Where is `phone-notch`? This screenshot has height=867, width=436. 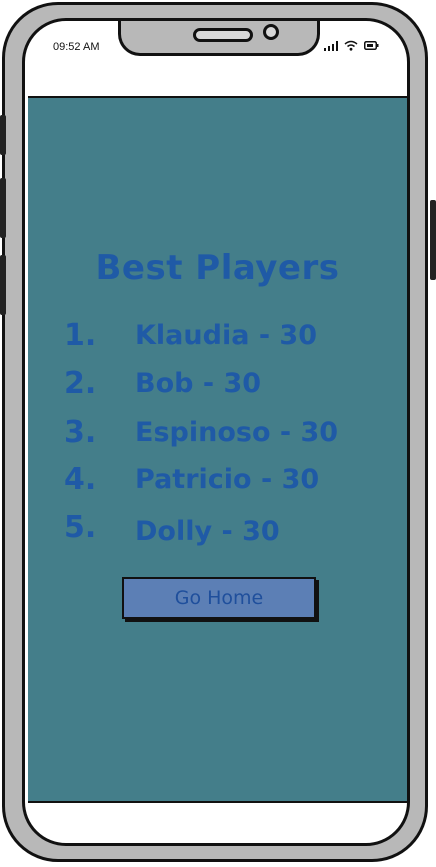 phone-notch is located at coordinates (219, 38).